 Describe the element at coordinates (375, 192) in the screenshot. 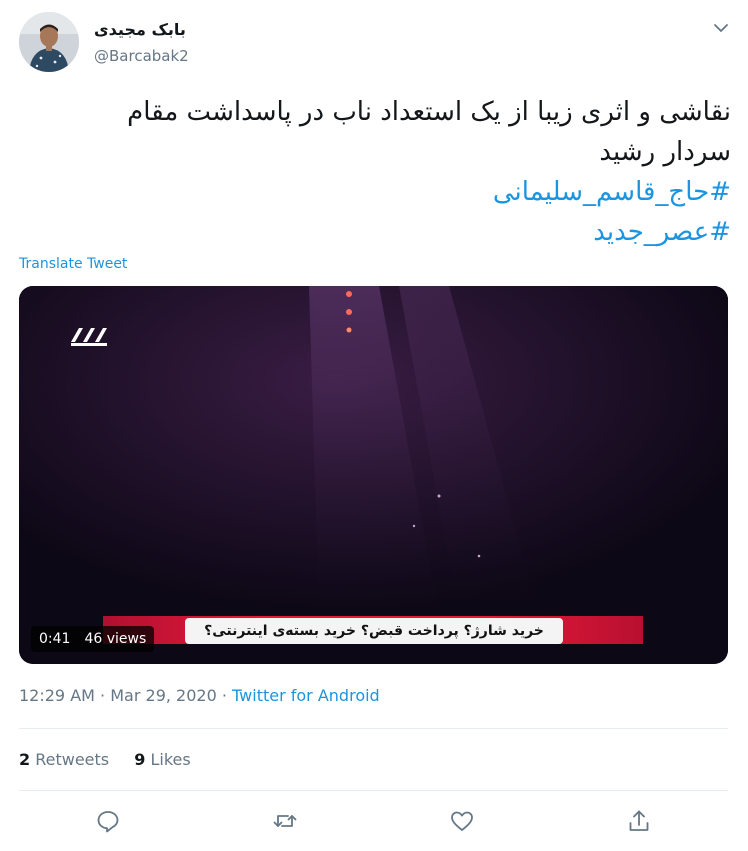

I see `hashtag-link: #حاج_قاسم_سلیمانی` at that location.